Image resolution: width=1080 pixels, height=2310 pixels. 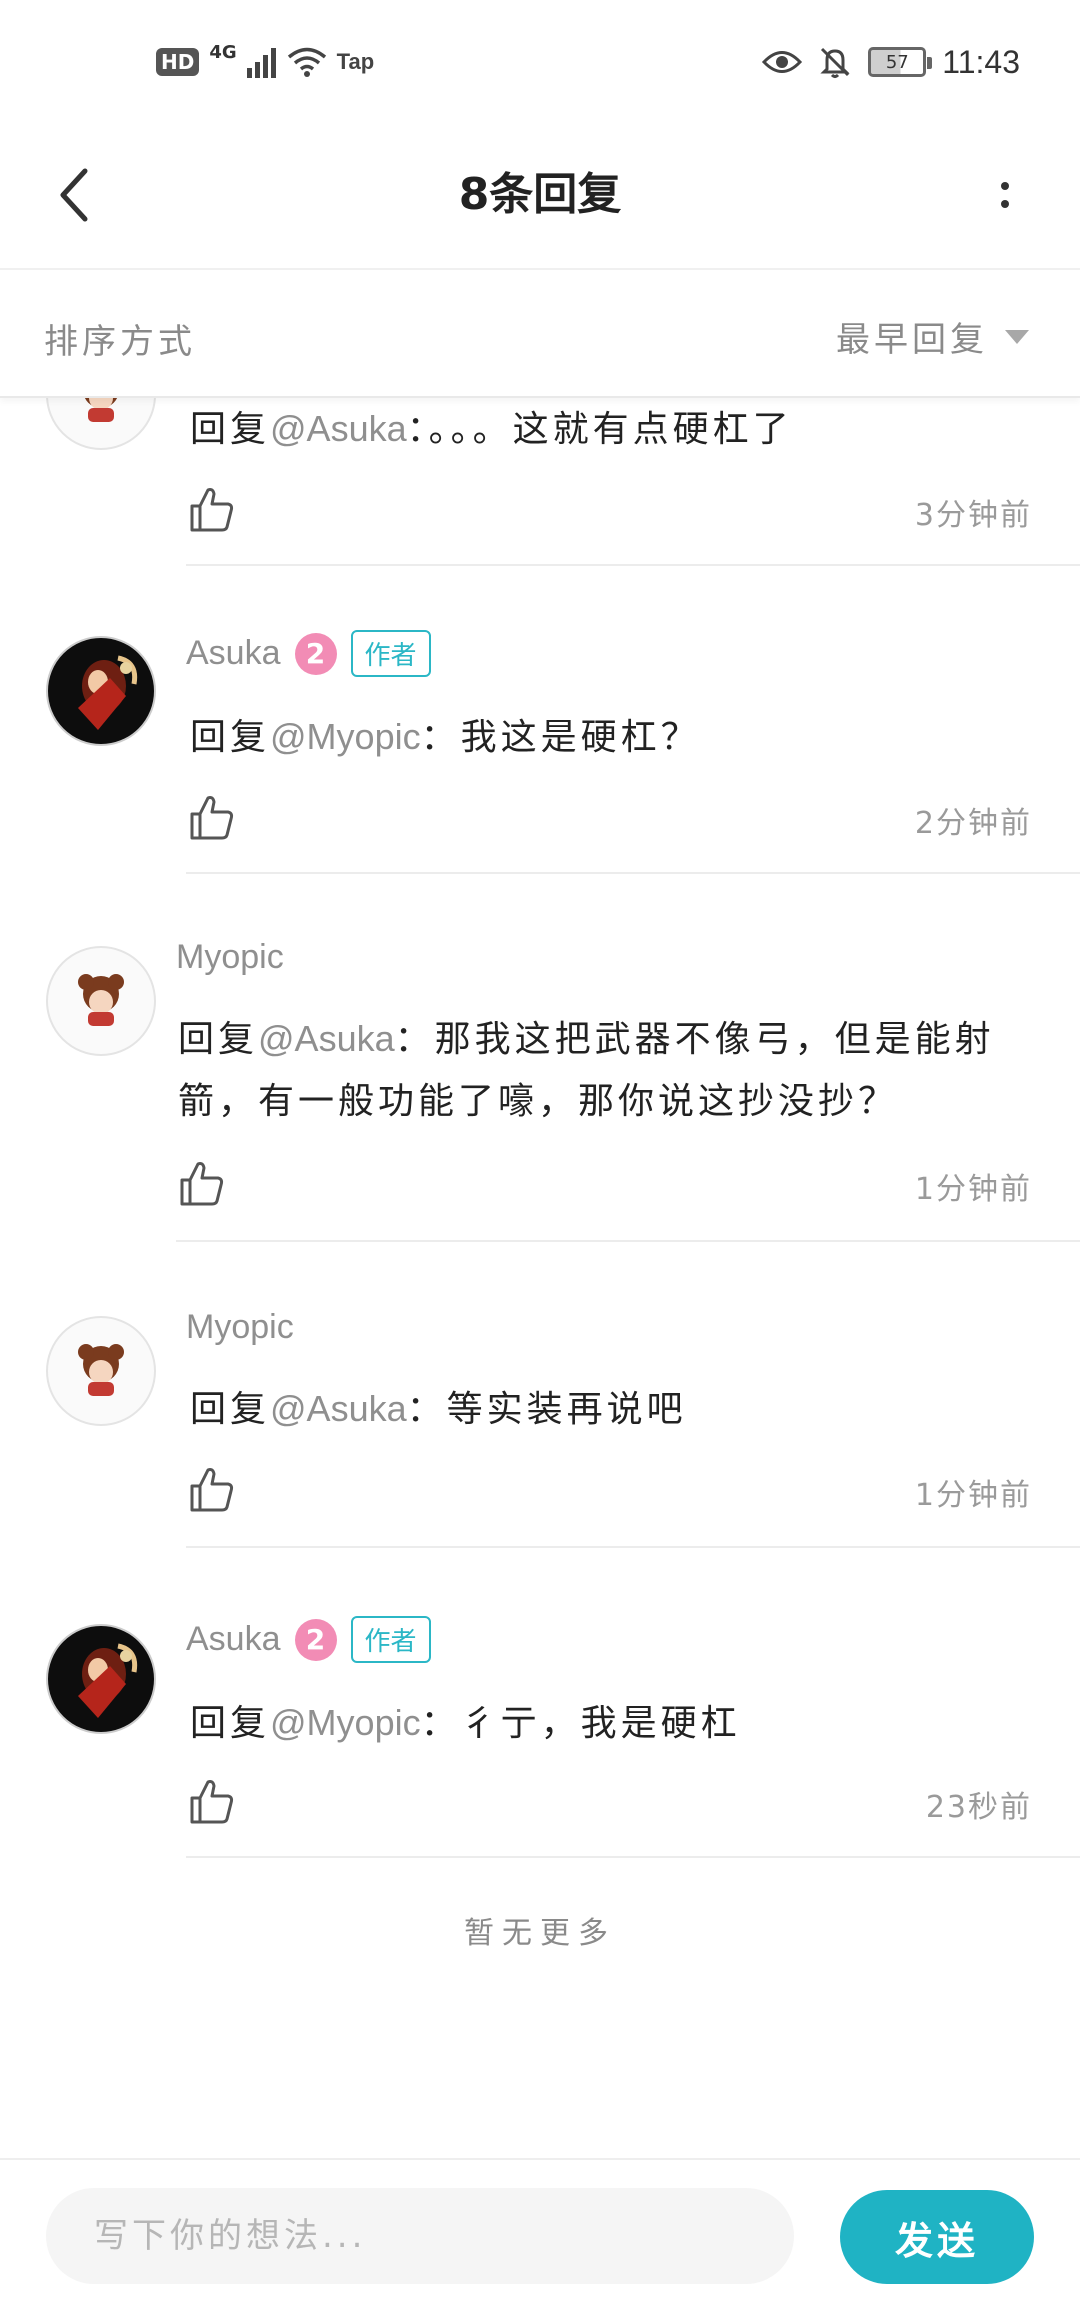 I want to click on reply-item: Myopic 回复@Asuka：等实装再说吧 1分钟前, so click(x=540, y=1457).